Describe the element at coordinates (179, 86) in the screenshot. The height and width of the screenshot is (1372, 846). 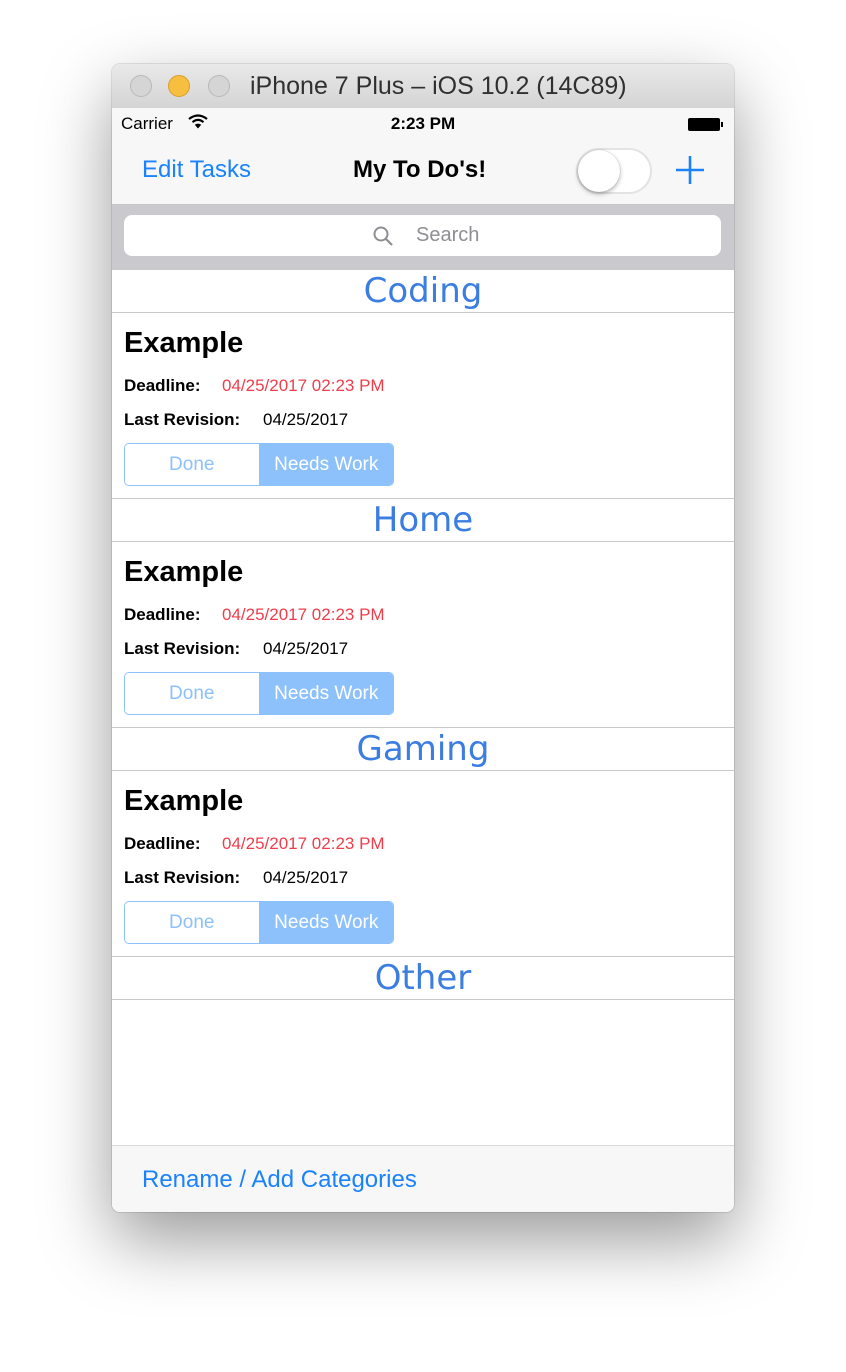
I see `minimize-window-button` at that location.